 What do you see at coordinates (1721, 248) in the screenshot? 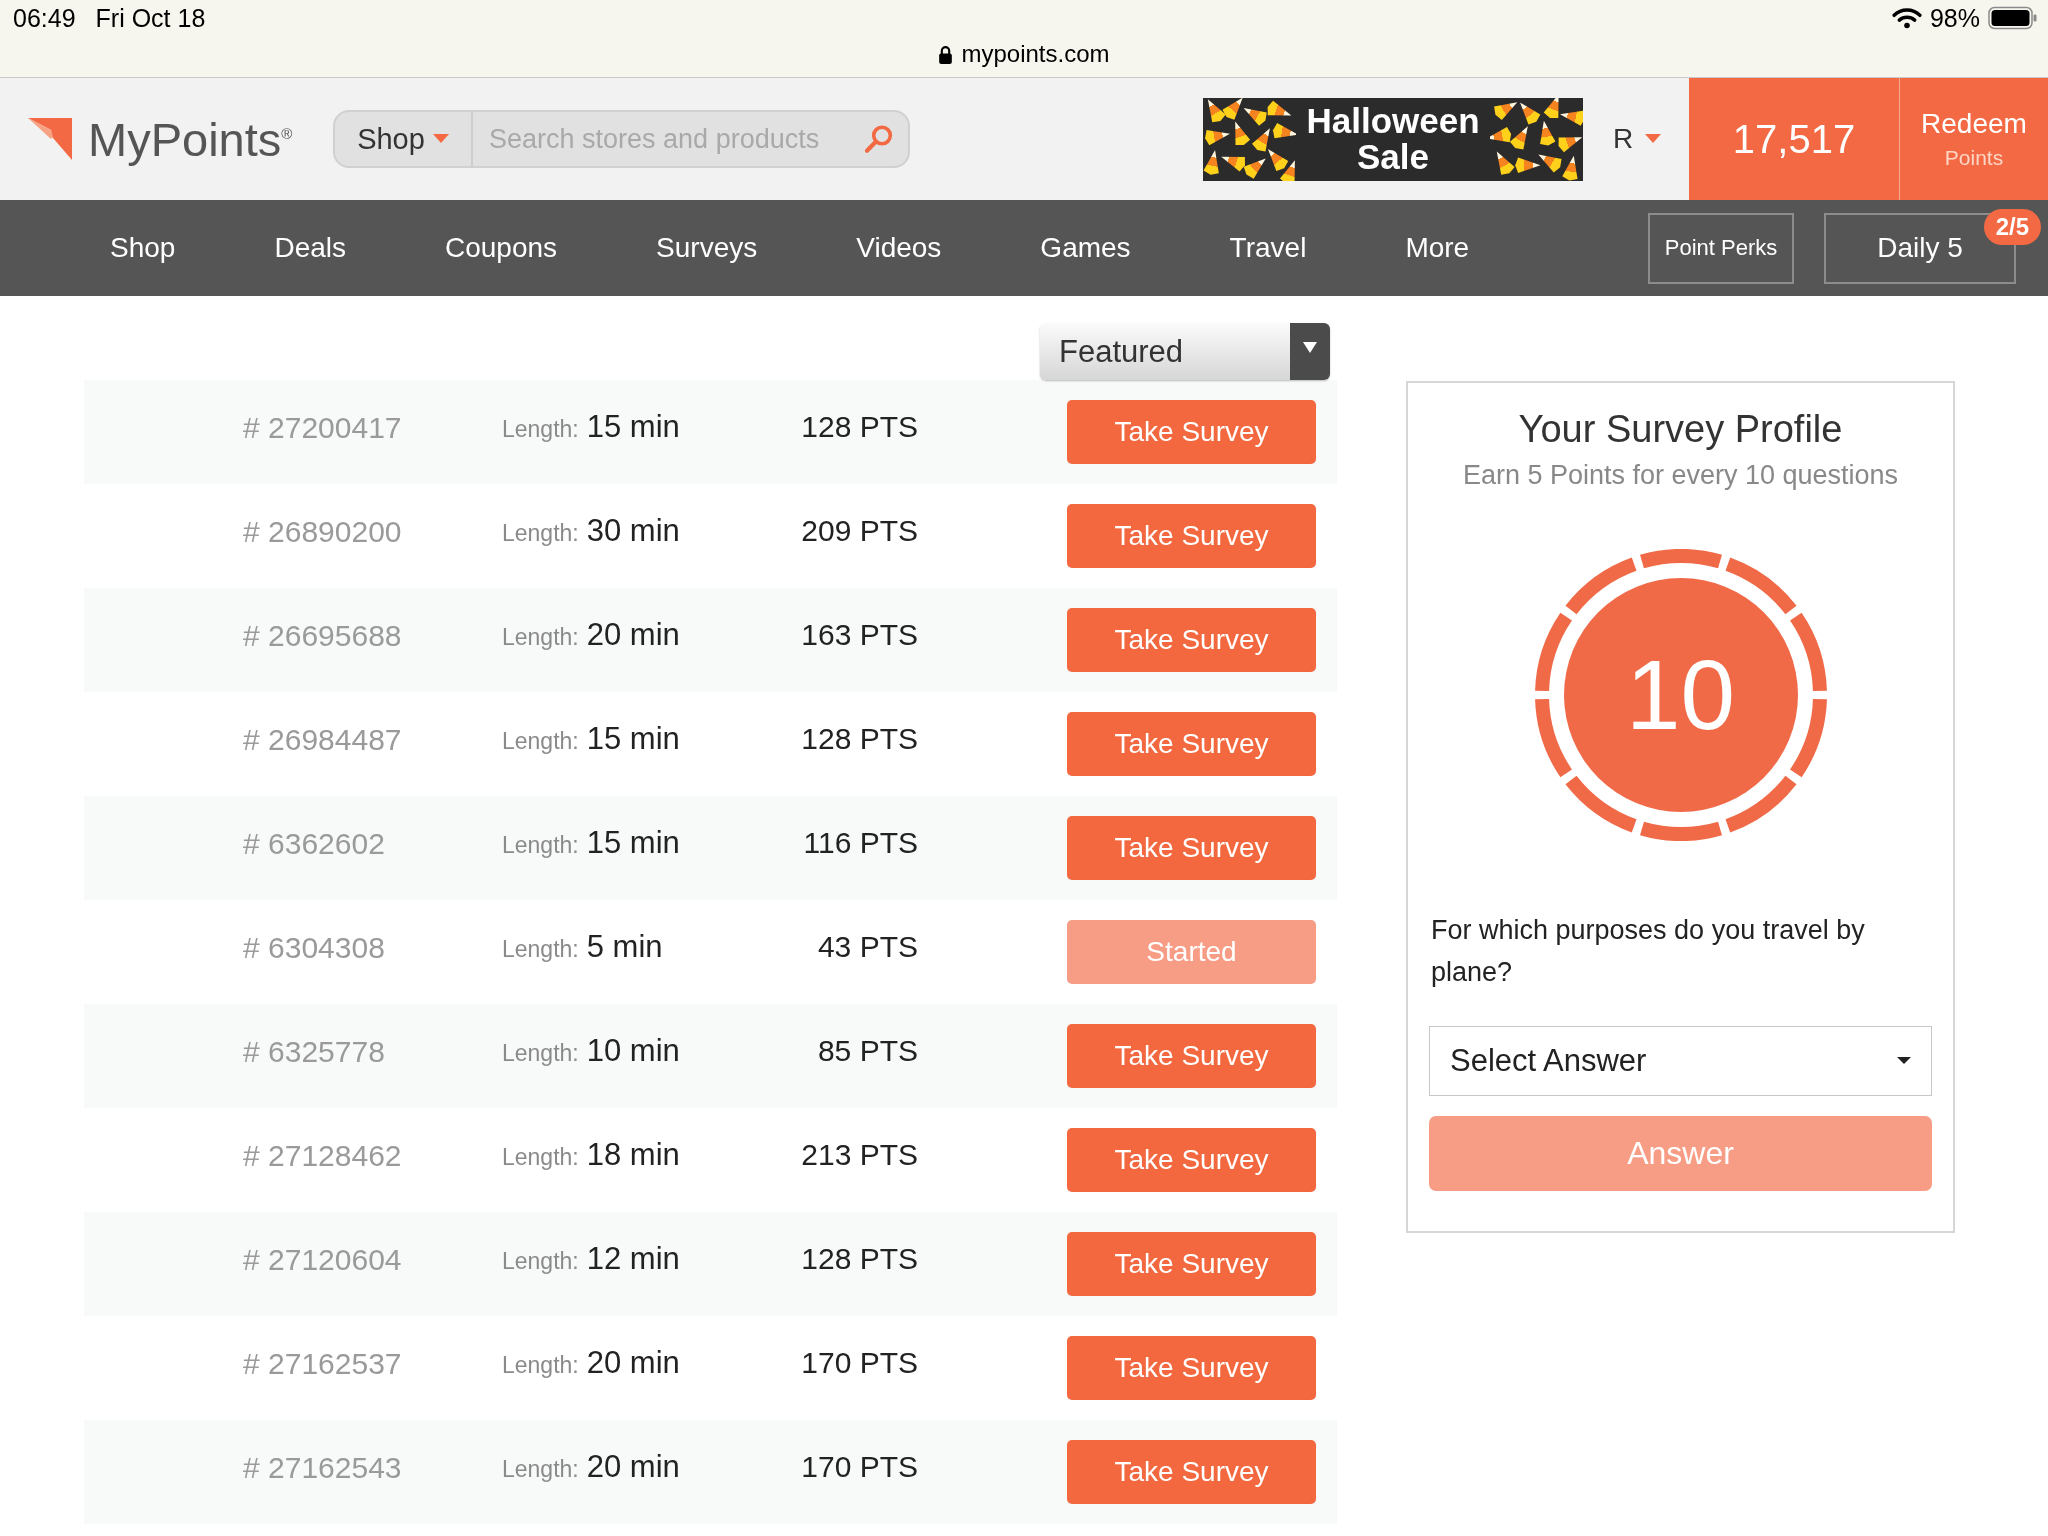
I see `nav-button: Point Perks` at bounding box center [1721, 248].